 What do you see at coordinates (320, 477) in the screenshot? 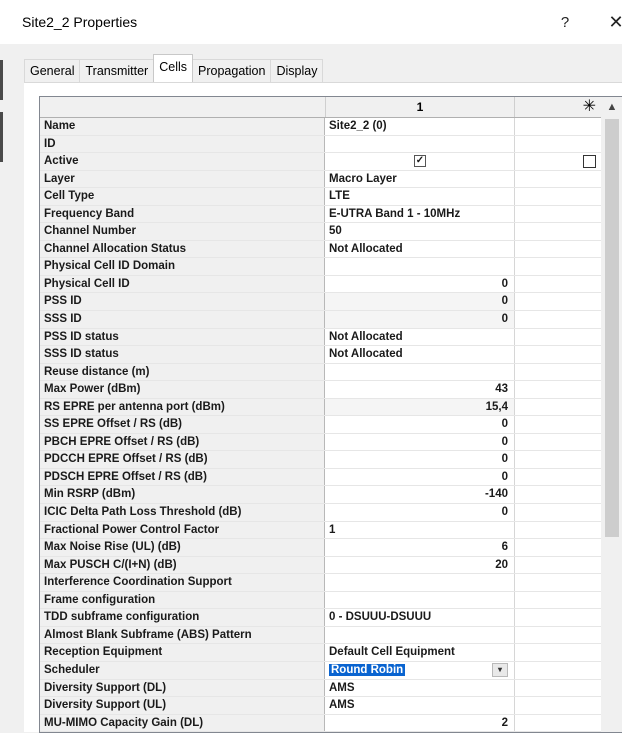
I see `table-row: PDSCH EPRE Offset / RS (dB) 0` at bounding box center [320, 477].